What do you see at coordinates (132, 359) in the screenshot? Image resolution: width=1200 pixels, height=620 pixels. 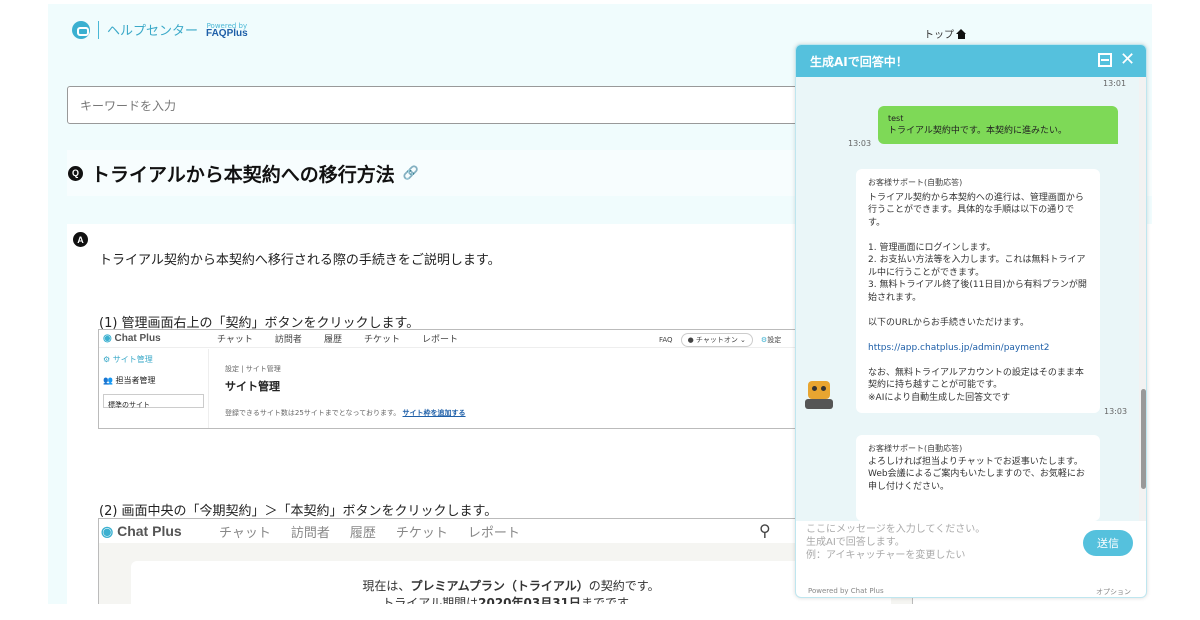 I see `shot1-side-label: サイト管理` at bounding box center [132, 359].